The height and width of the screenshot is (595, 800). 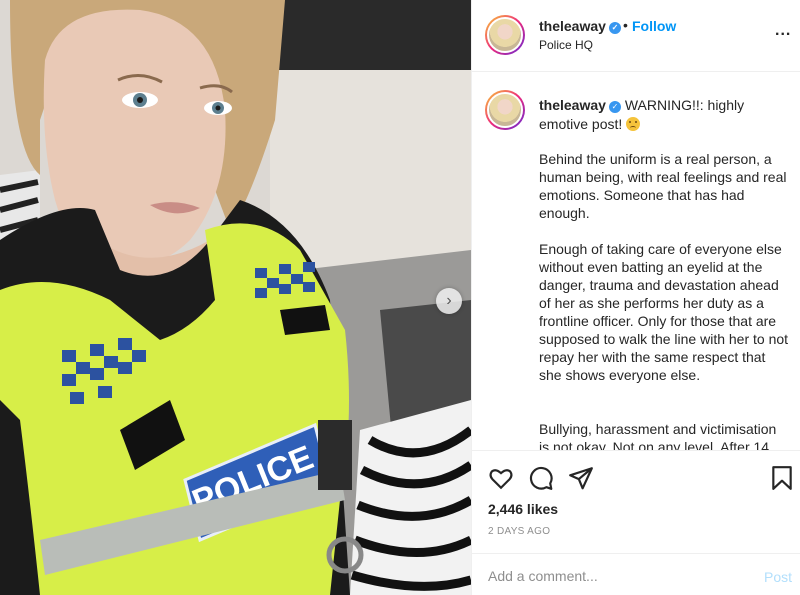 What do you see at coordinates (654, 26) in the screenshot?
I see `follow-button: Follow` at bounding box center [654, 26].